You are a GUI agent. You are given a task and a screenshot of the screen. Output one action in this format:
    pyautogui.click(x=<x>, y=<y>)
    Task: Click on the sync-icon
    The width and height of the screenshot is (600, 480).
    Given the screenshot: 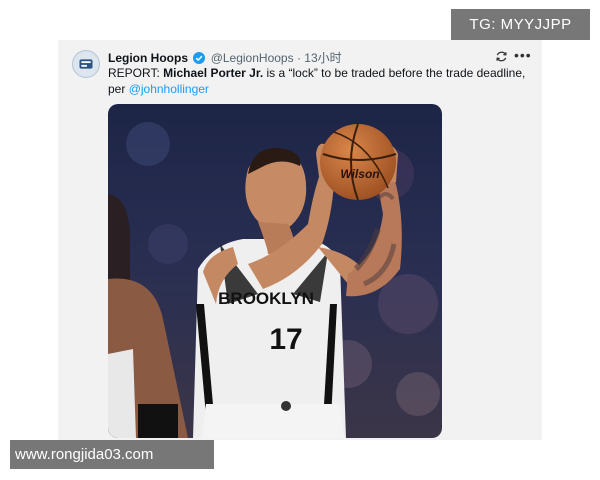 What is the action you would take?
    pyautogui.click(x=501, y=56)
    